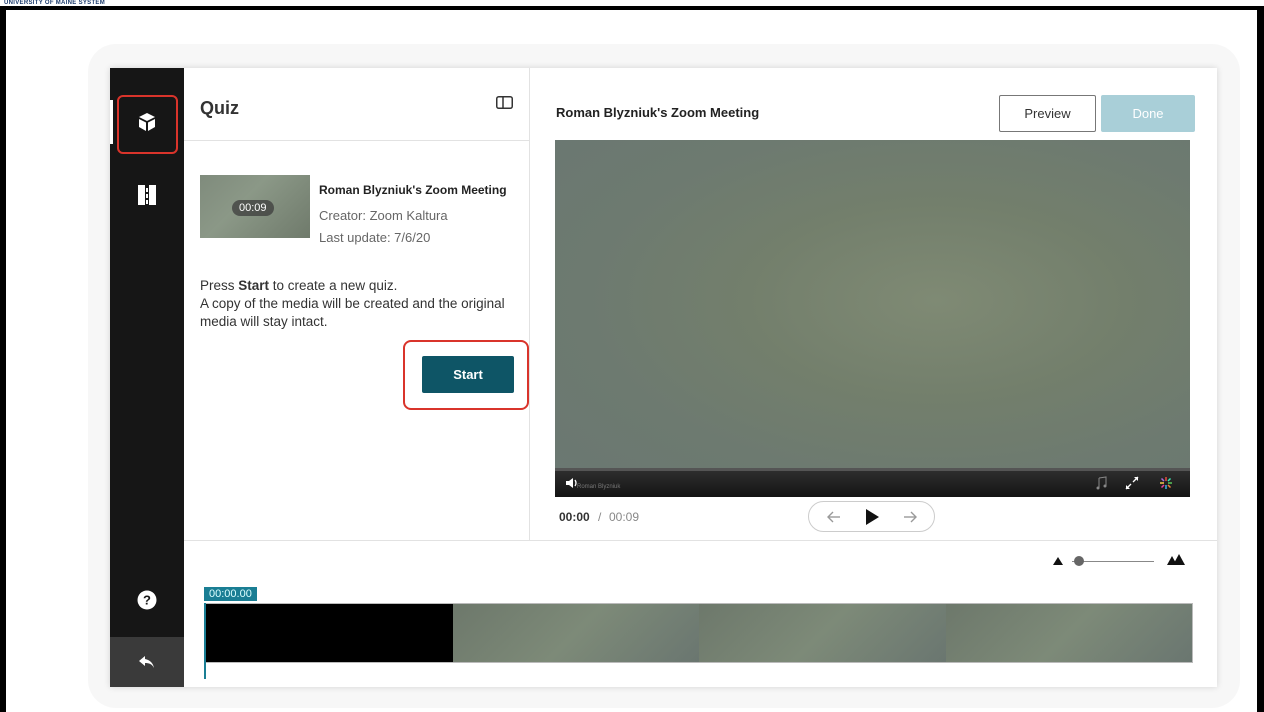 The image size is (1264, 712). I want to click on back-arrow-icon, so click(146, 662).